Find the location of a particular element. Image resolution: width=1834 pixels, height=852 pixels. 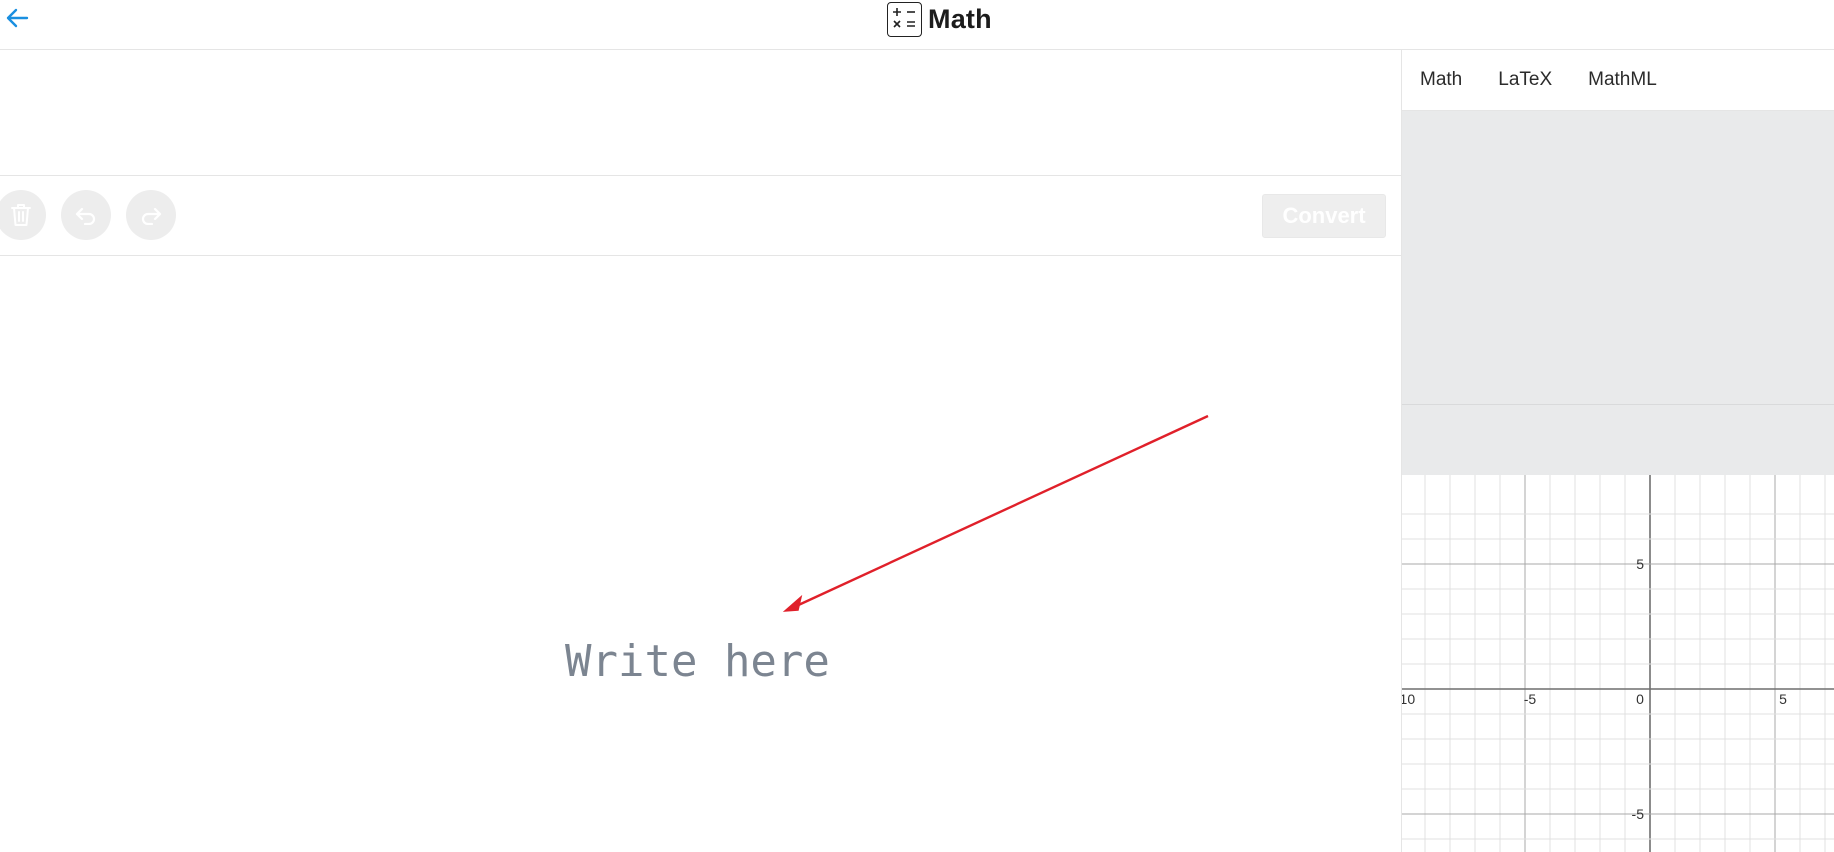

arrow-left-icon is located at coordinates (17, 18).